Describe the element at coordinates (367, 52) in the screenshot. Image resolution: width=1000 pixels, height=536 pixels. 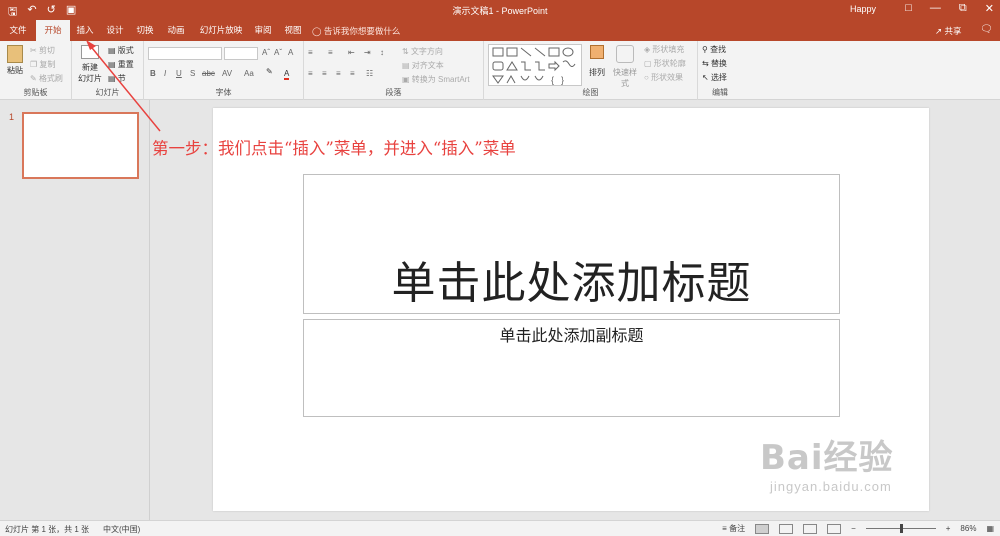
I see `increase-indent-button: ⇥` at that location.